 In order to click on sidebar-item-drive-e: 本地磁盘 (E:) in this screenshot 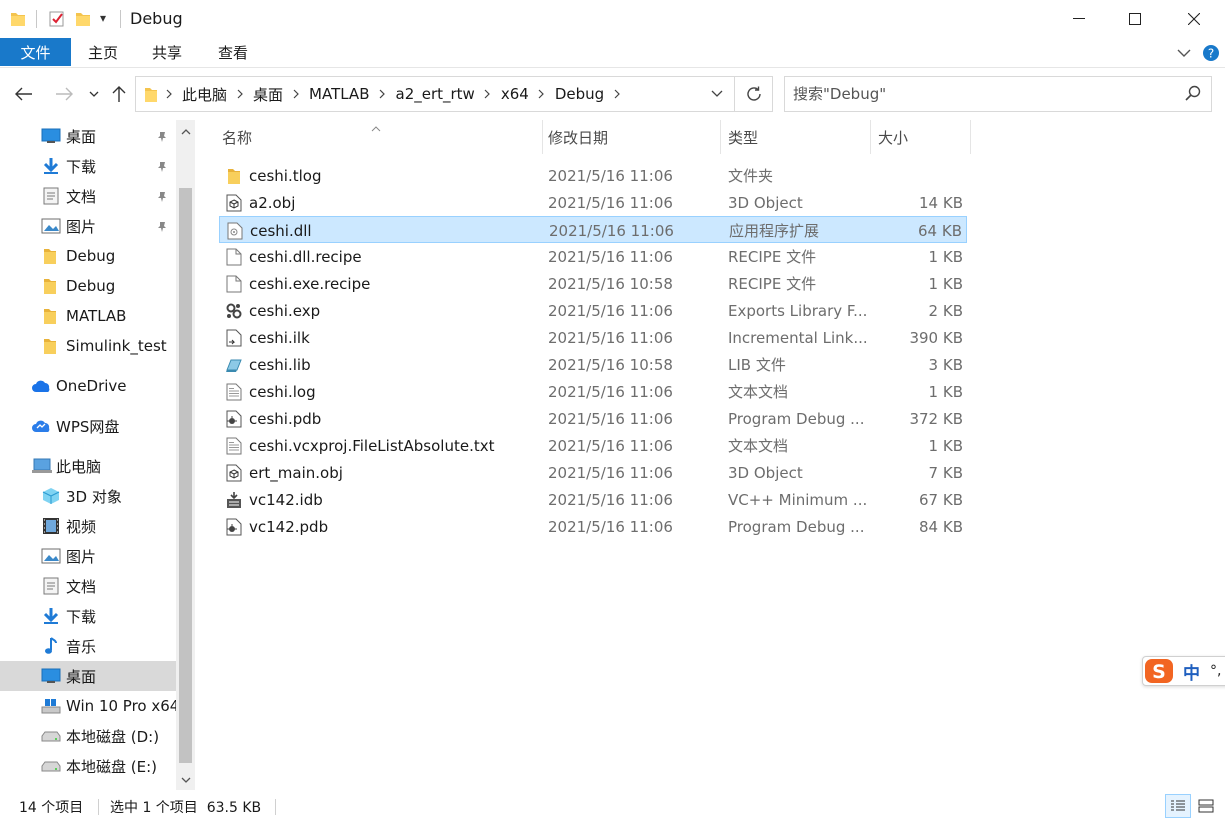, I will do `click(88, 766)`.